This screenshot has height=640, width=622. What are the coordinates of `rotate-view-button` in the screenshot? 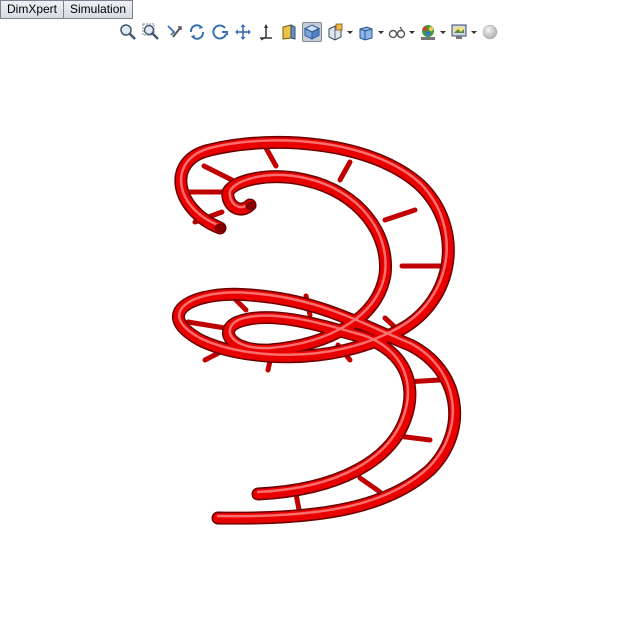 It's located at (197, 32).